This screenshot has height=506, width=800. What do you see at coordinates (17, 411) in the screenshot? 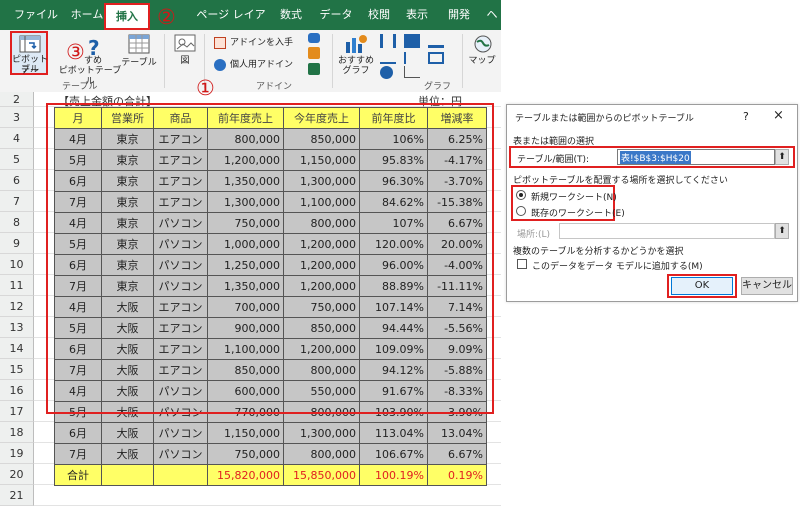
I see `row-header: 17` at bounding box center [17, 411].